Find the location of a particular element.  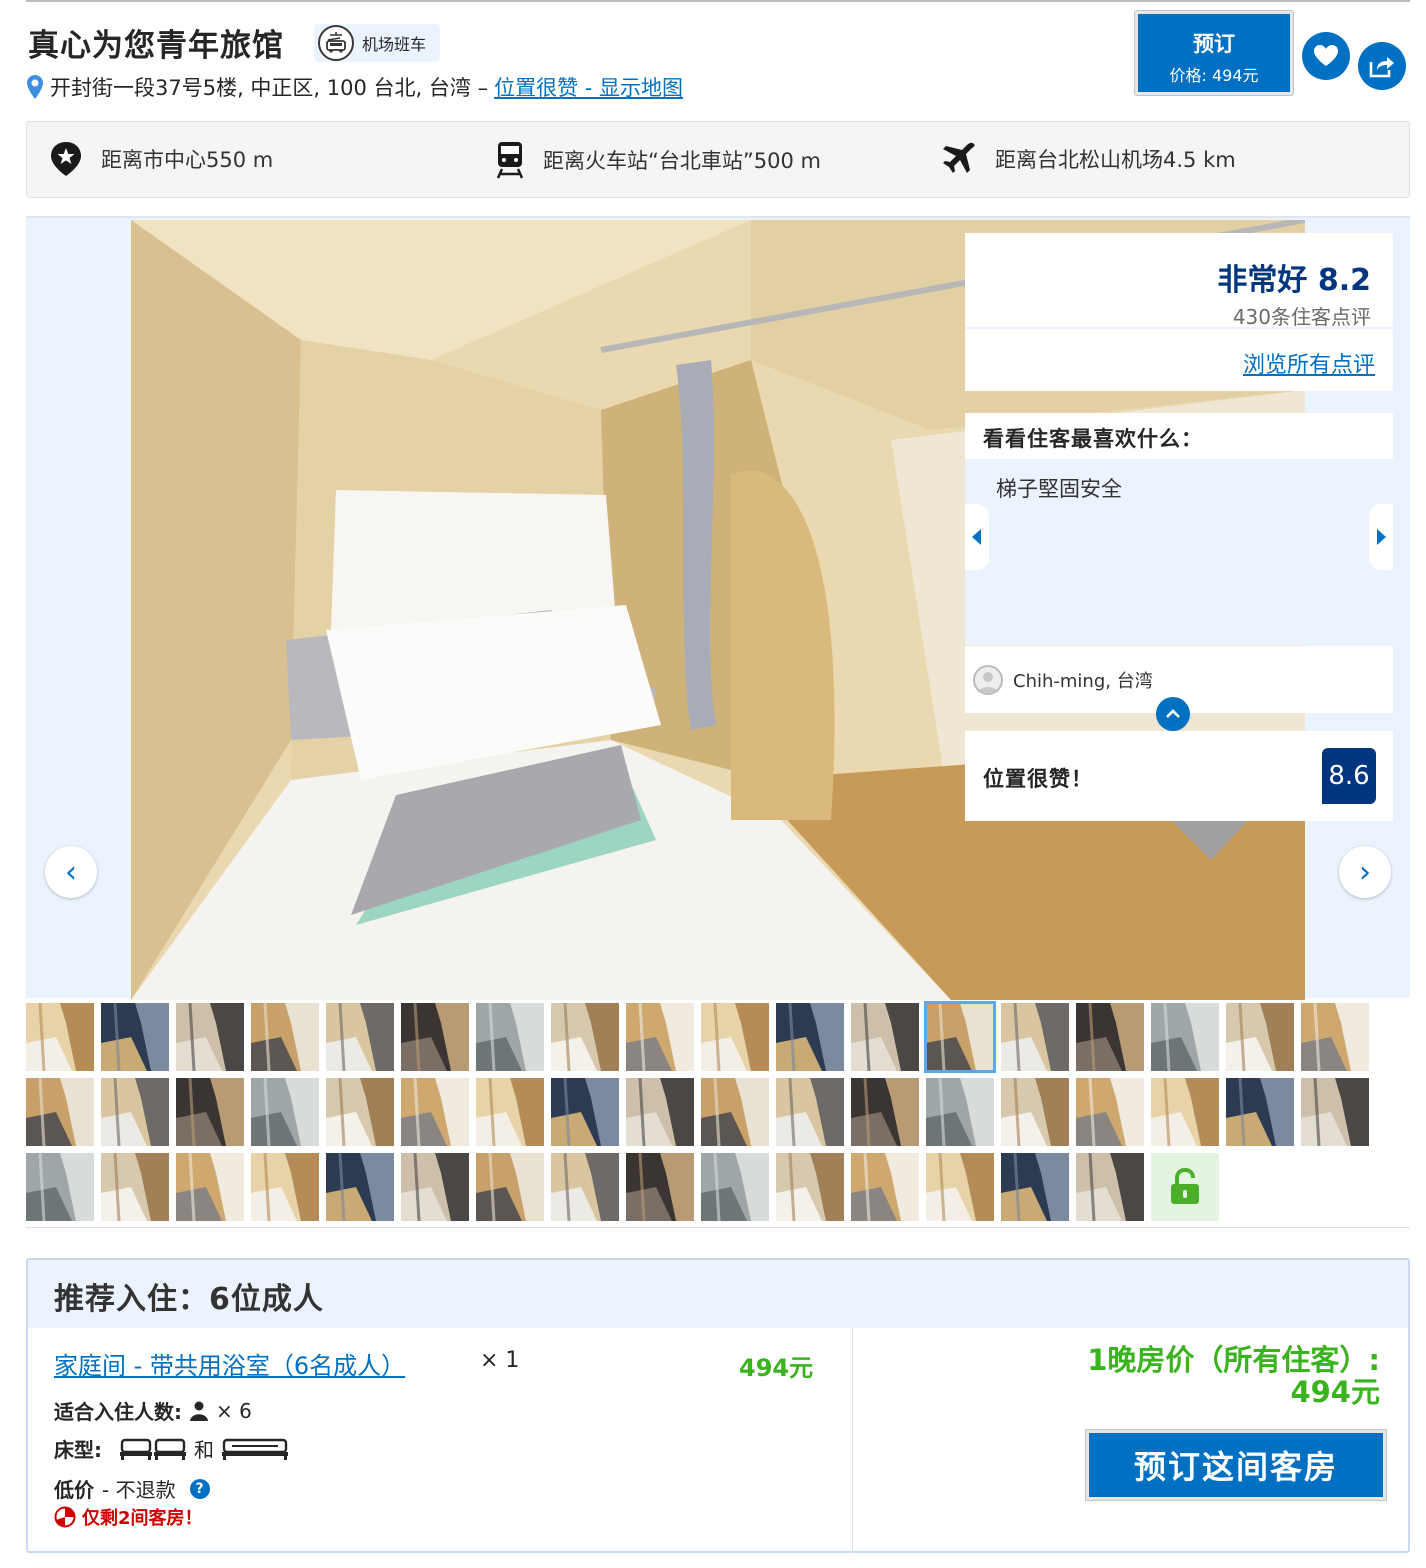

hotel-title: 真心为您青年旅馆 is located at coordinates (156, 46).